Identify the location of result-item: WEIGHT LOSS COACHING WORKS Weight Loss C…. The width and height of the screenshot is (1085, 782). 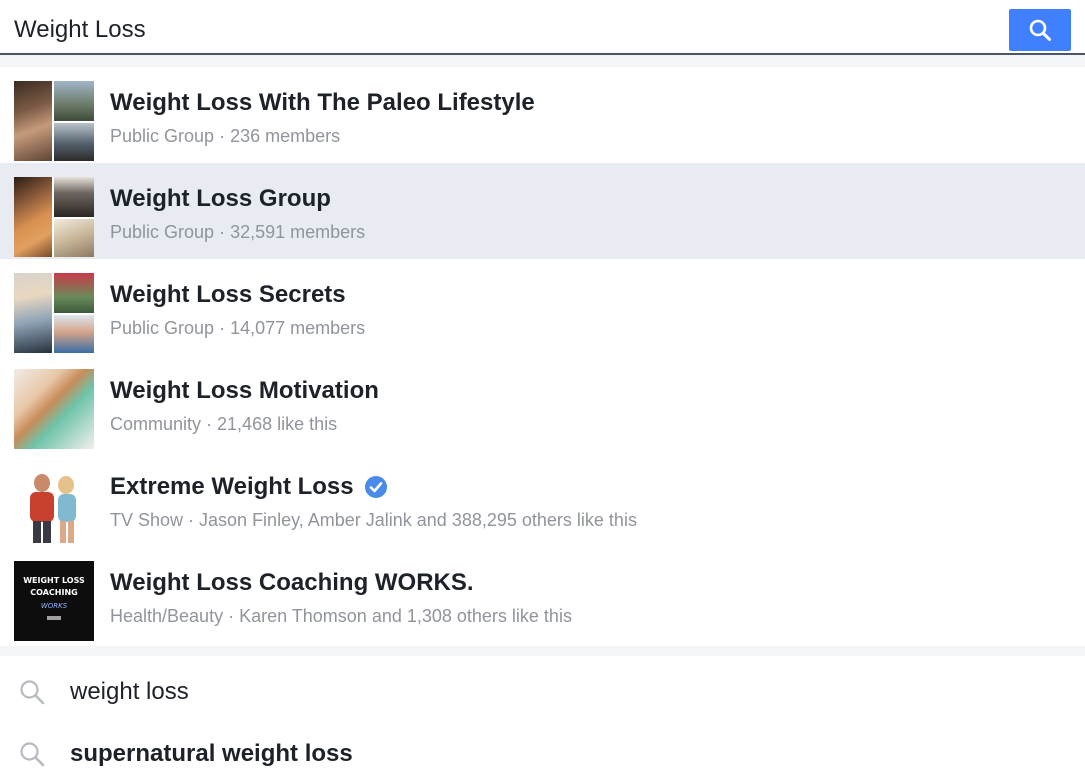
(542, 595).